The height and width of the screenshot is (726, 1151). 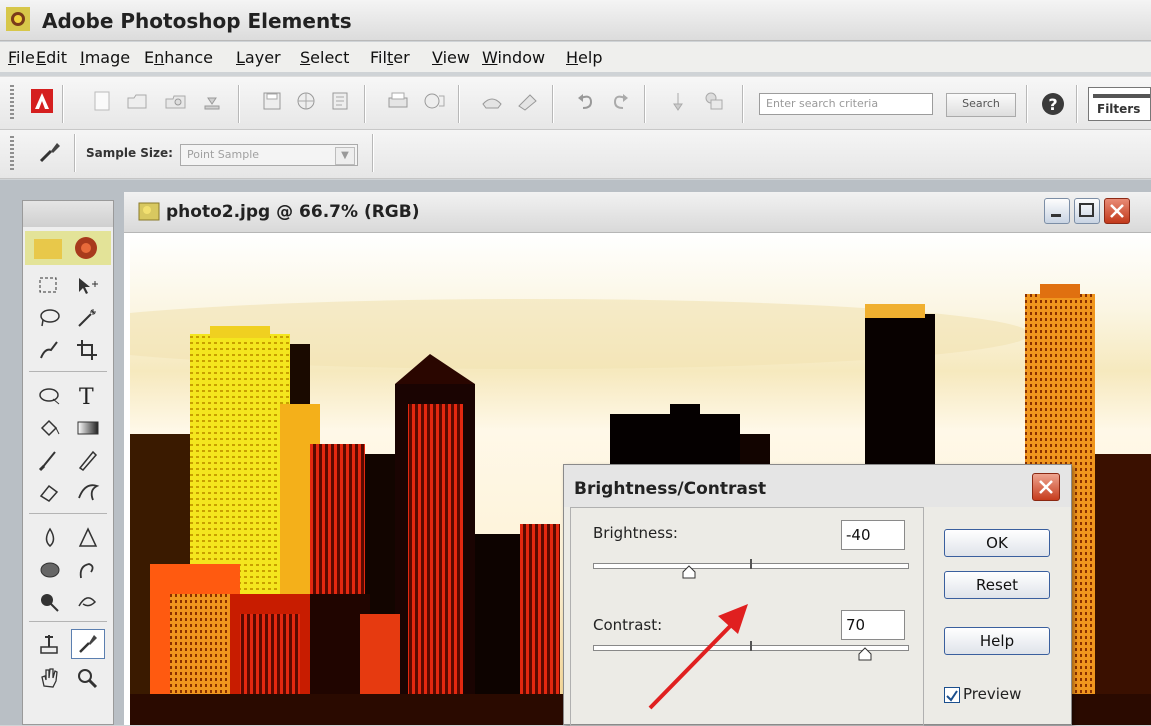 I want to click on search-input: Enter search criteria, so click(x=846, y=104).